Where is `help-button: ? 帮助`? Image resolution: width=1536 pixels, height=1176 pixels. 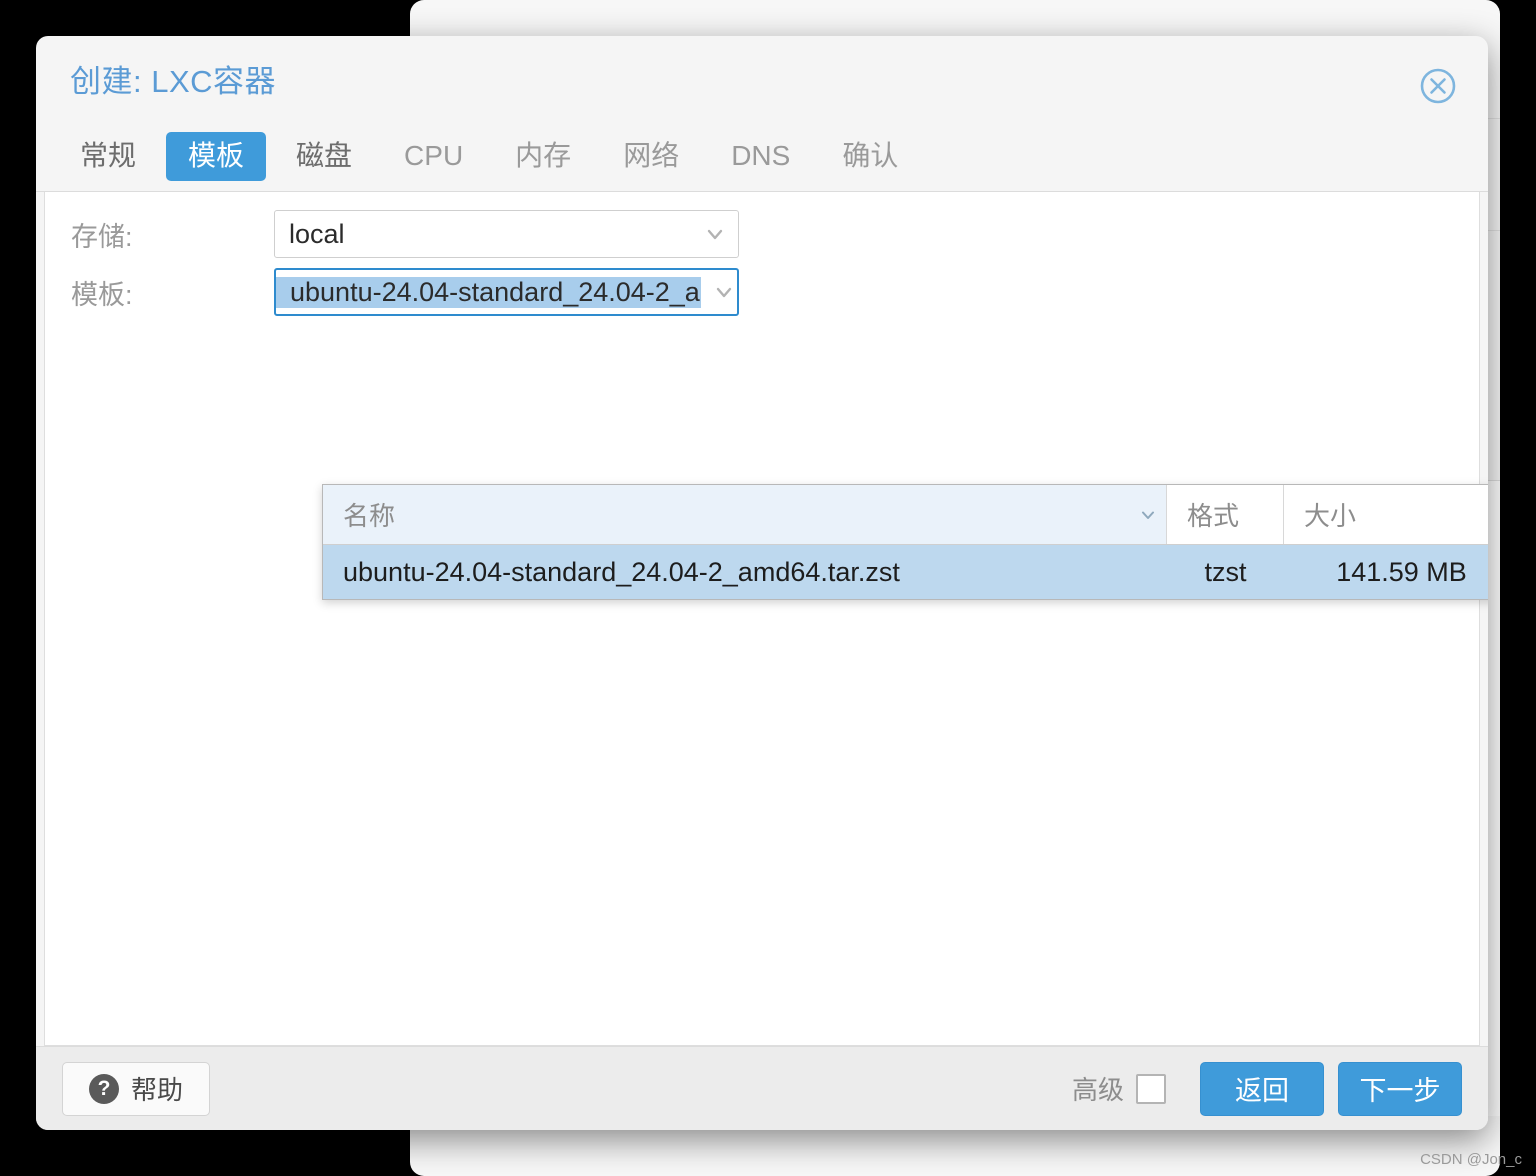 help-button: ? 帮助 is located at coordinates (136, 1088).